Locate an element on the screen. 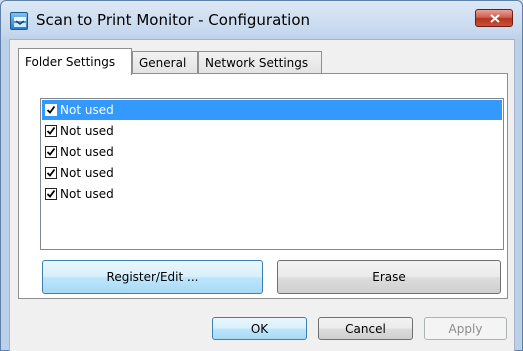 The image size is (523, 351). close-button is located at coordinates (494, 18).